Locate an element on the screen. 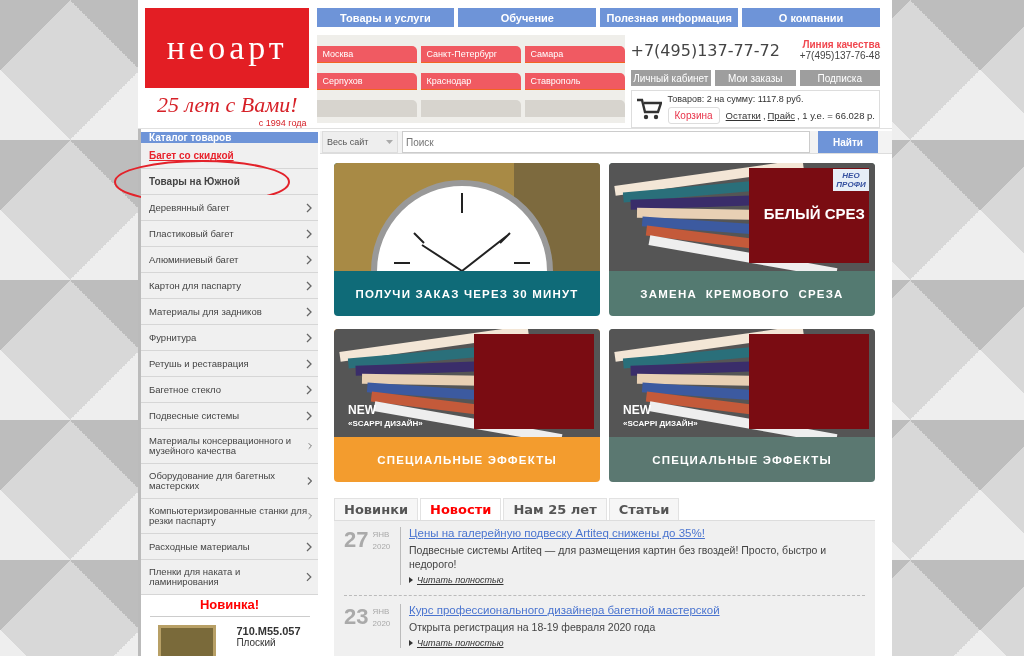 The width and height of the screenshot is (1024, 656). catalog-item: Багетное стекло is located at coordinates (229, 390).